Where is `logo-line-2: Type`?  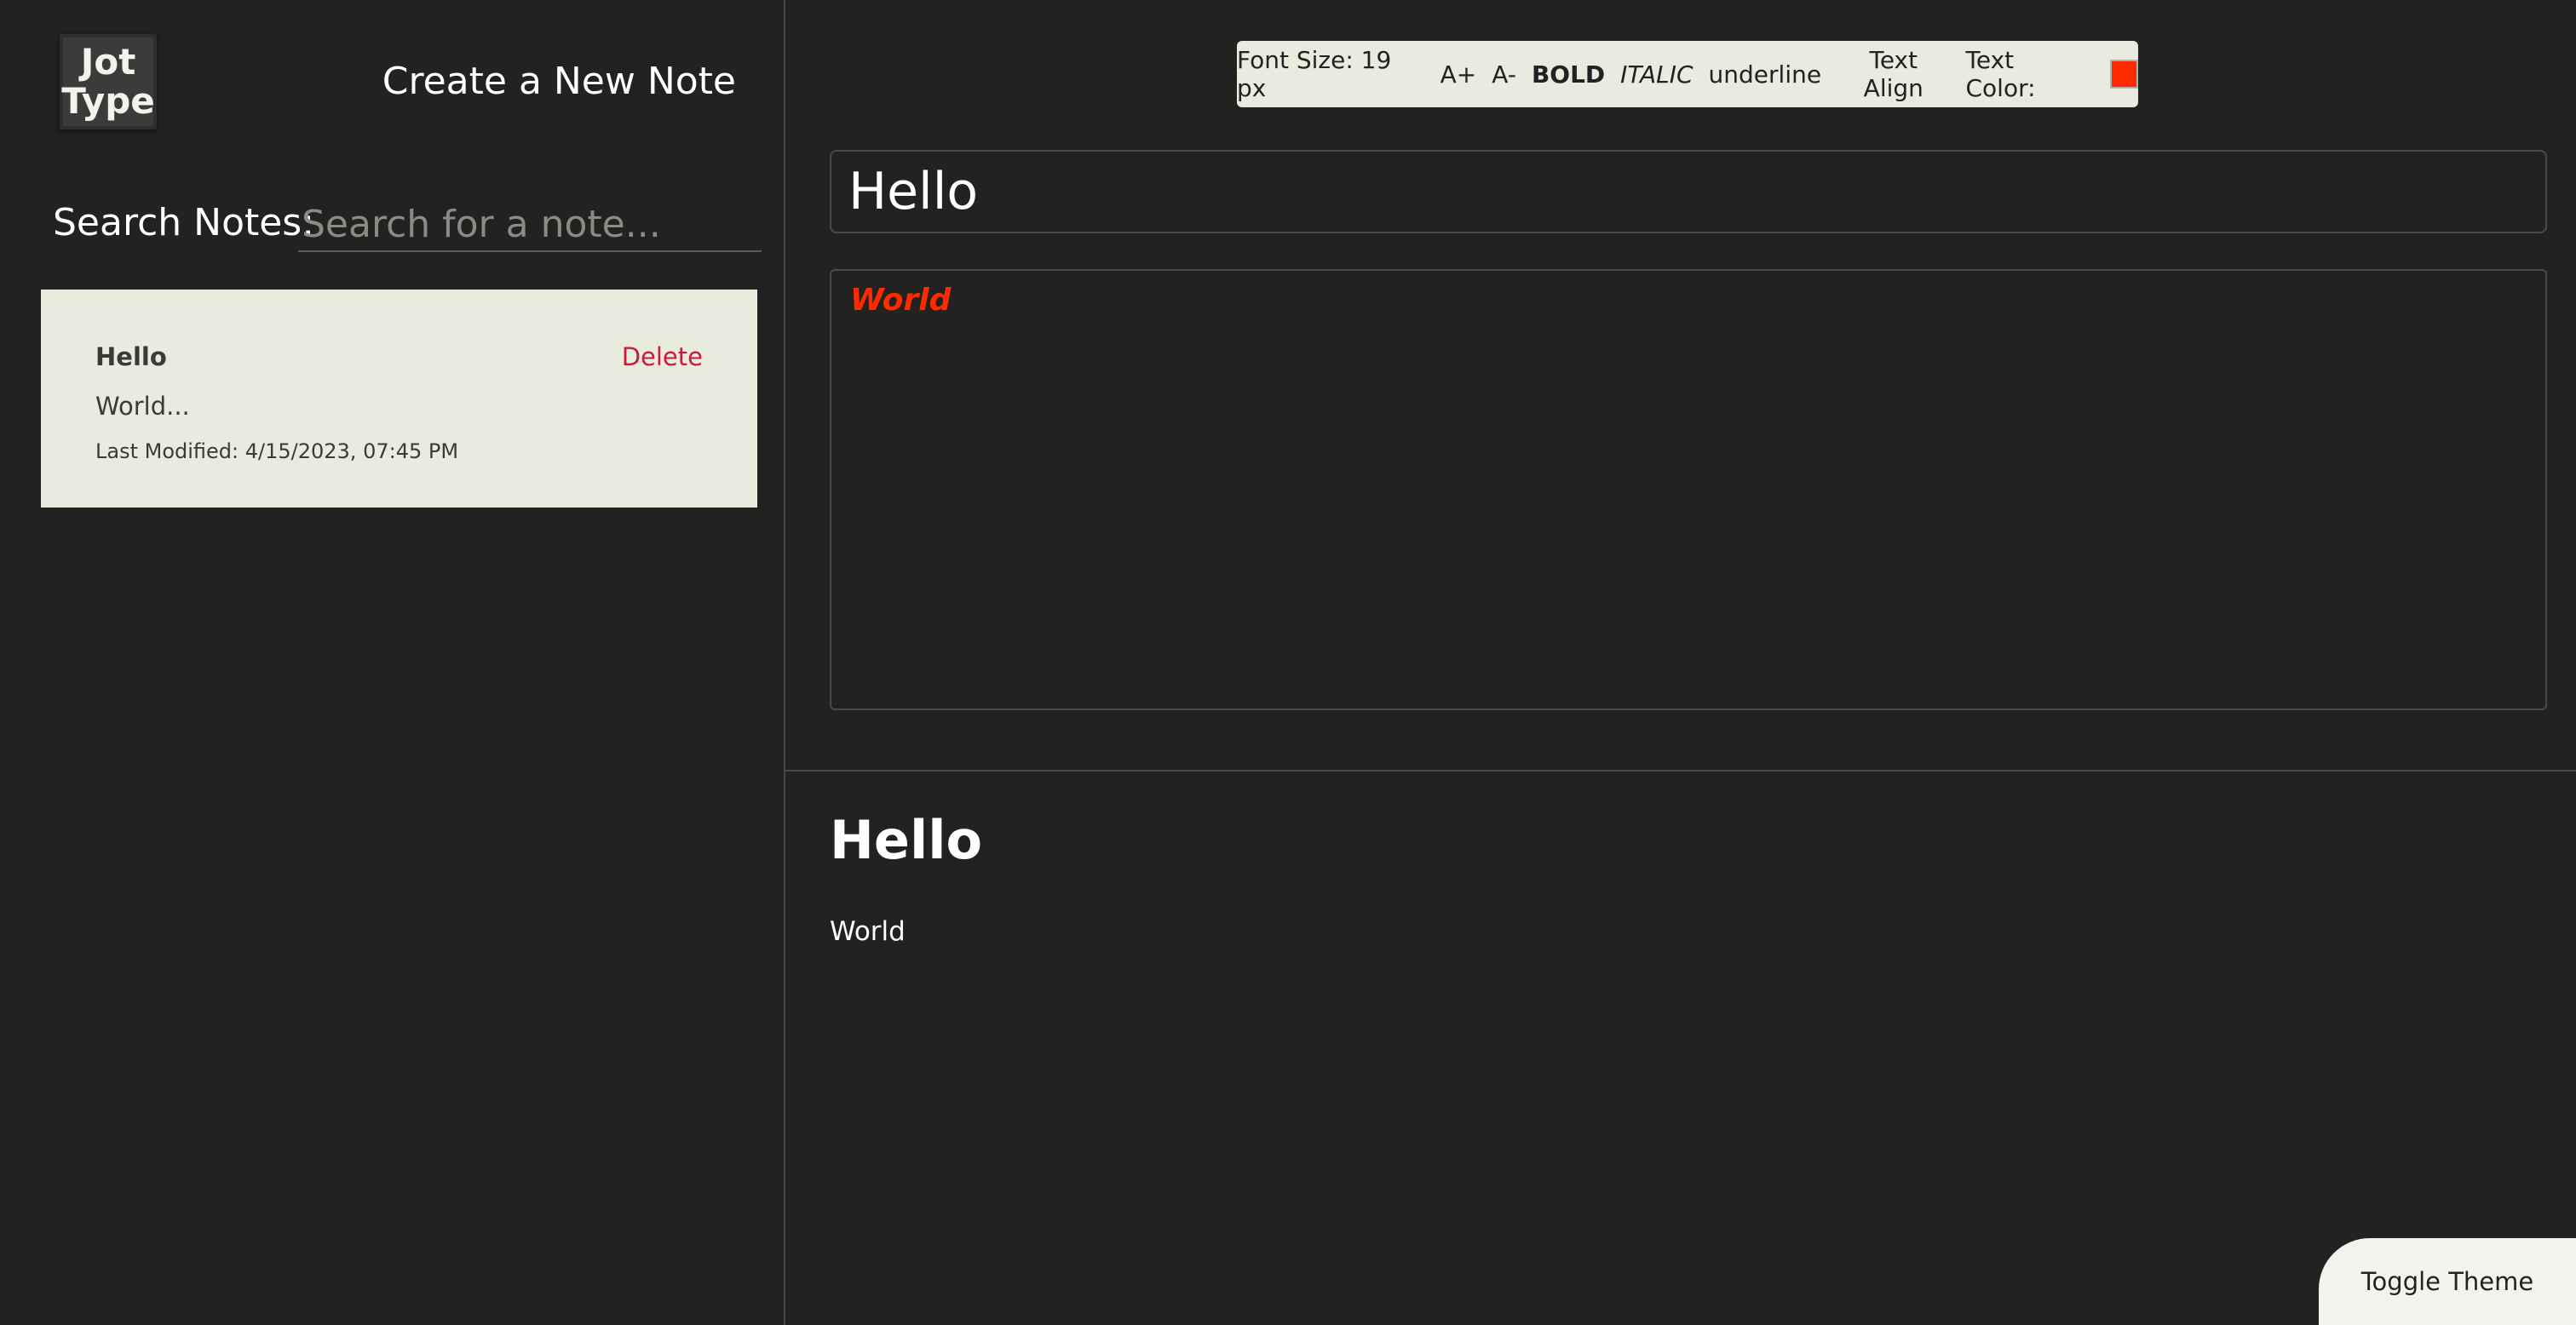
logo-line-2: Type is located at coordinates (108, 101).